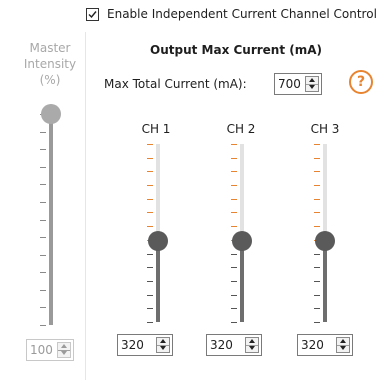  Describe the element at coordinates (175, 84) in the screenshot. I see `max-total-current-label: Max Total Current (mA):` at that location.